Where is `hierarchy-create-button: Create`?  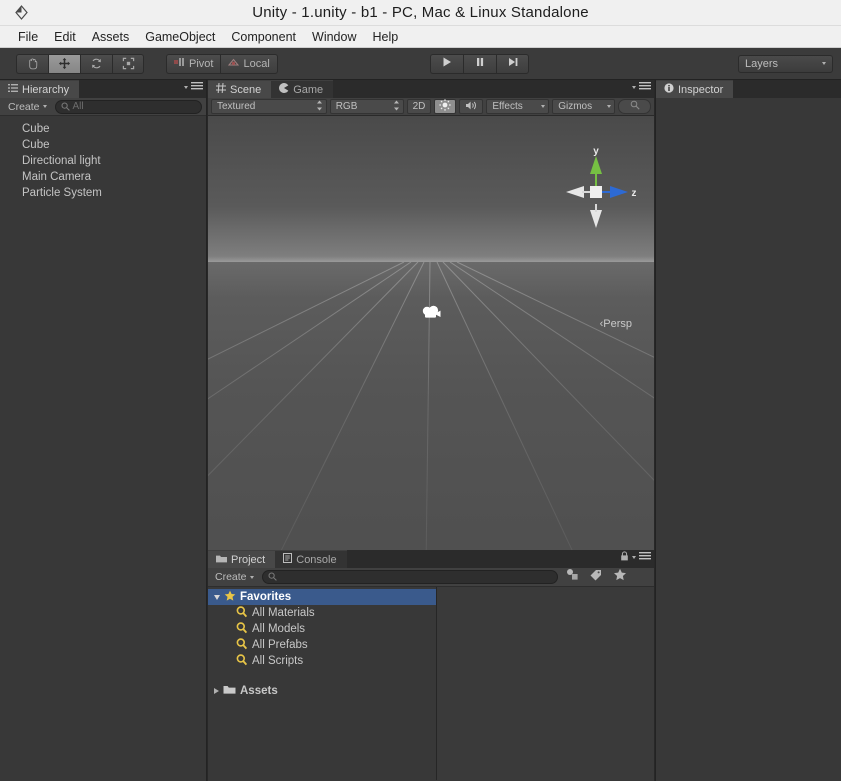 hierarchy-create-button: Create is located at coordinates (27, 106).